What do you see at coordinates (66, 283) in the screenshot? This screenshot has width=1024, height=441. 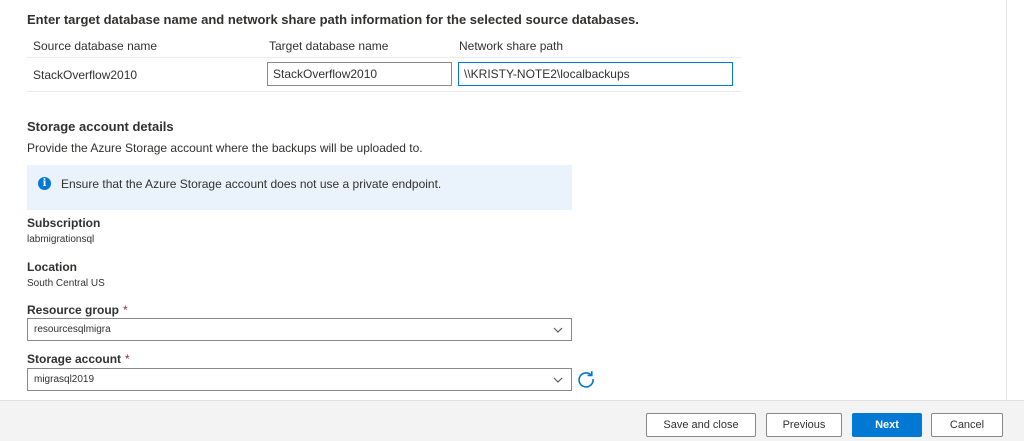 I see `location-value: South Central US` at bounding box center [66, 283].